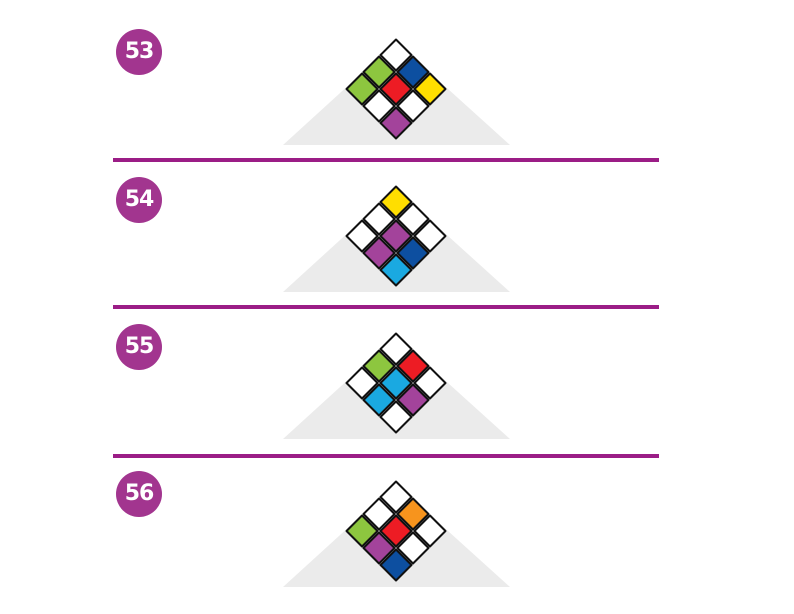 The width and height of the screenshot is (794, 614). Describe the element at coordinates (139, 52) in the screenshot. I see `puzzle-number-badge: 53` at that location.